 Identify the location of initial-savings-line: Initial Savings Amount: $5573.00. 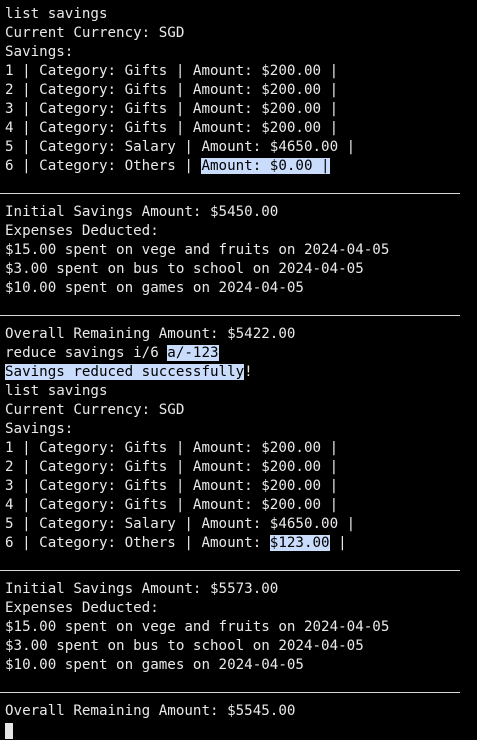
(142, 589).